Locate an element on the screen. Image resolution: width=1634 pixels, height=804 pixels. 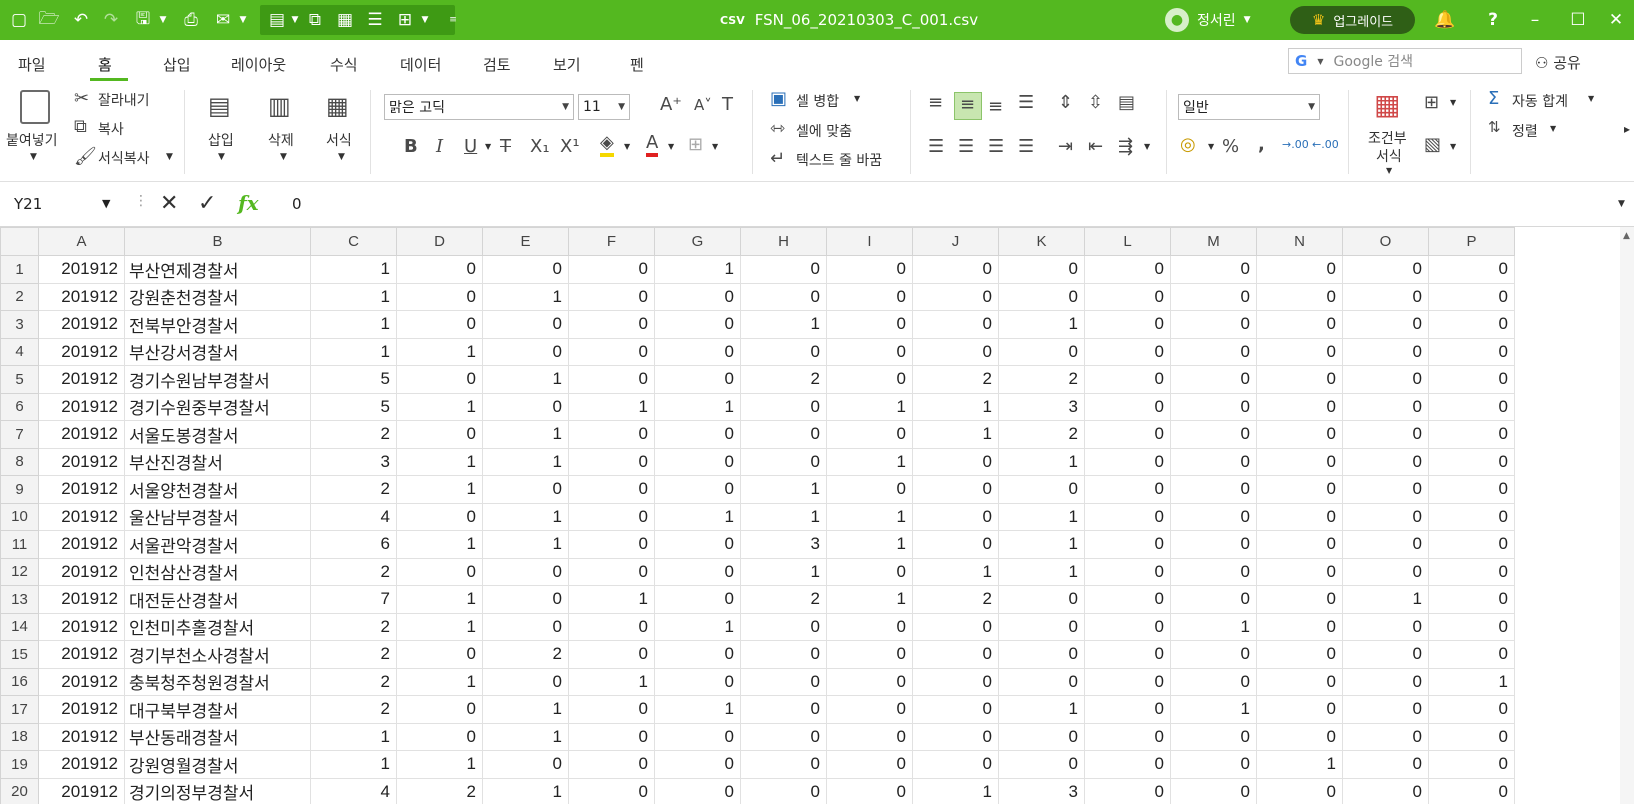
cell: 경기부천소사경찰서 is located at coordinates (217, 654).